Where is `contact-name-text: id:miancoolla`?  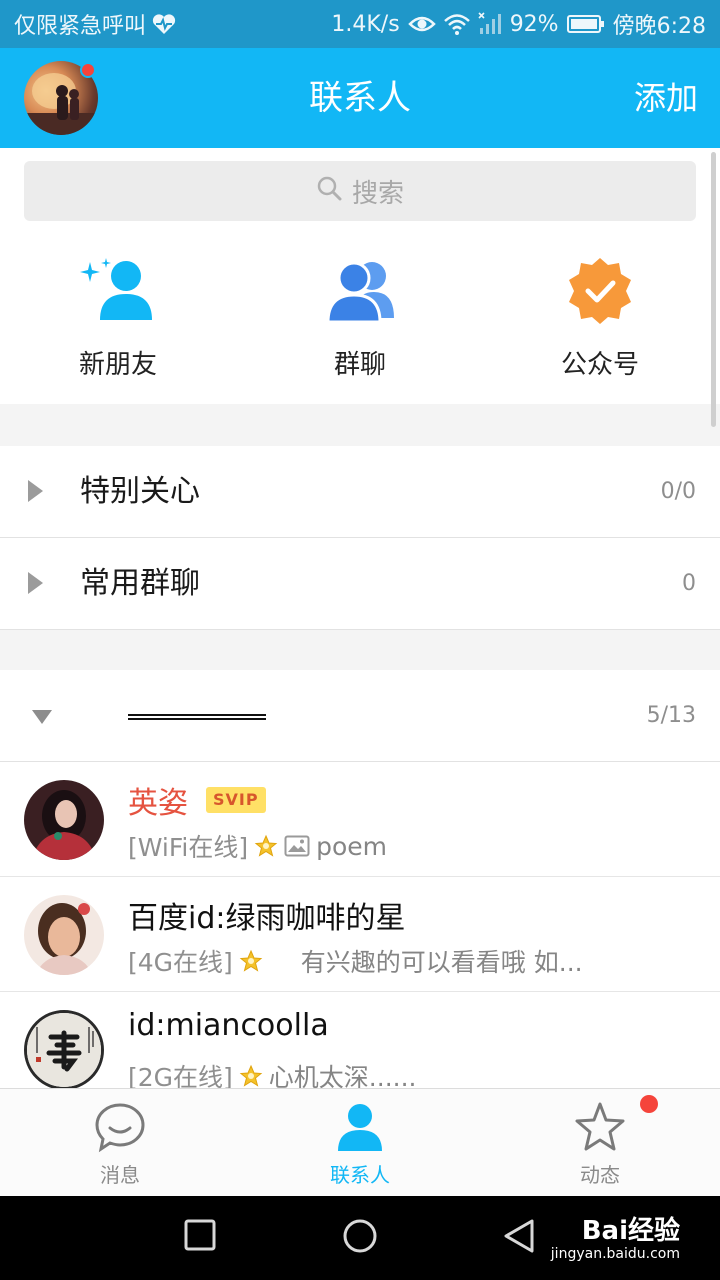
contact-name-text: id:miancoolla is located at coordinates (228, 1025).